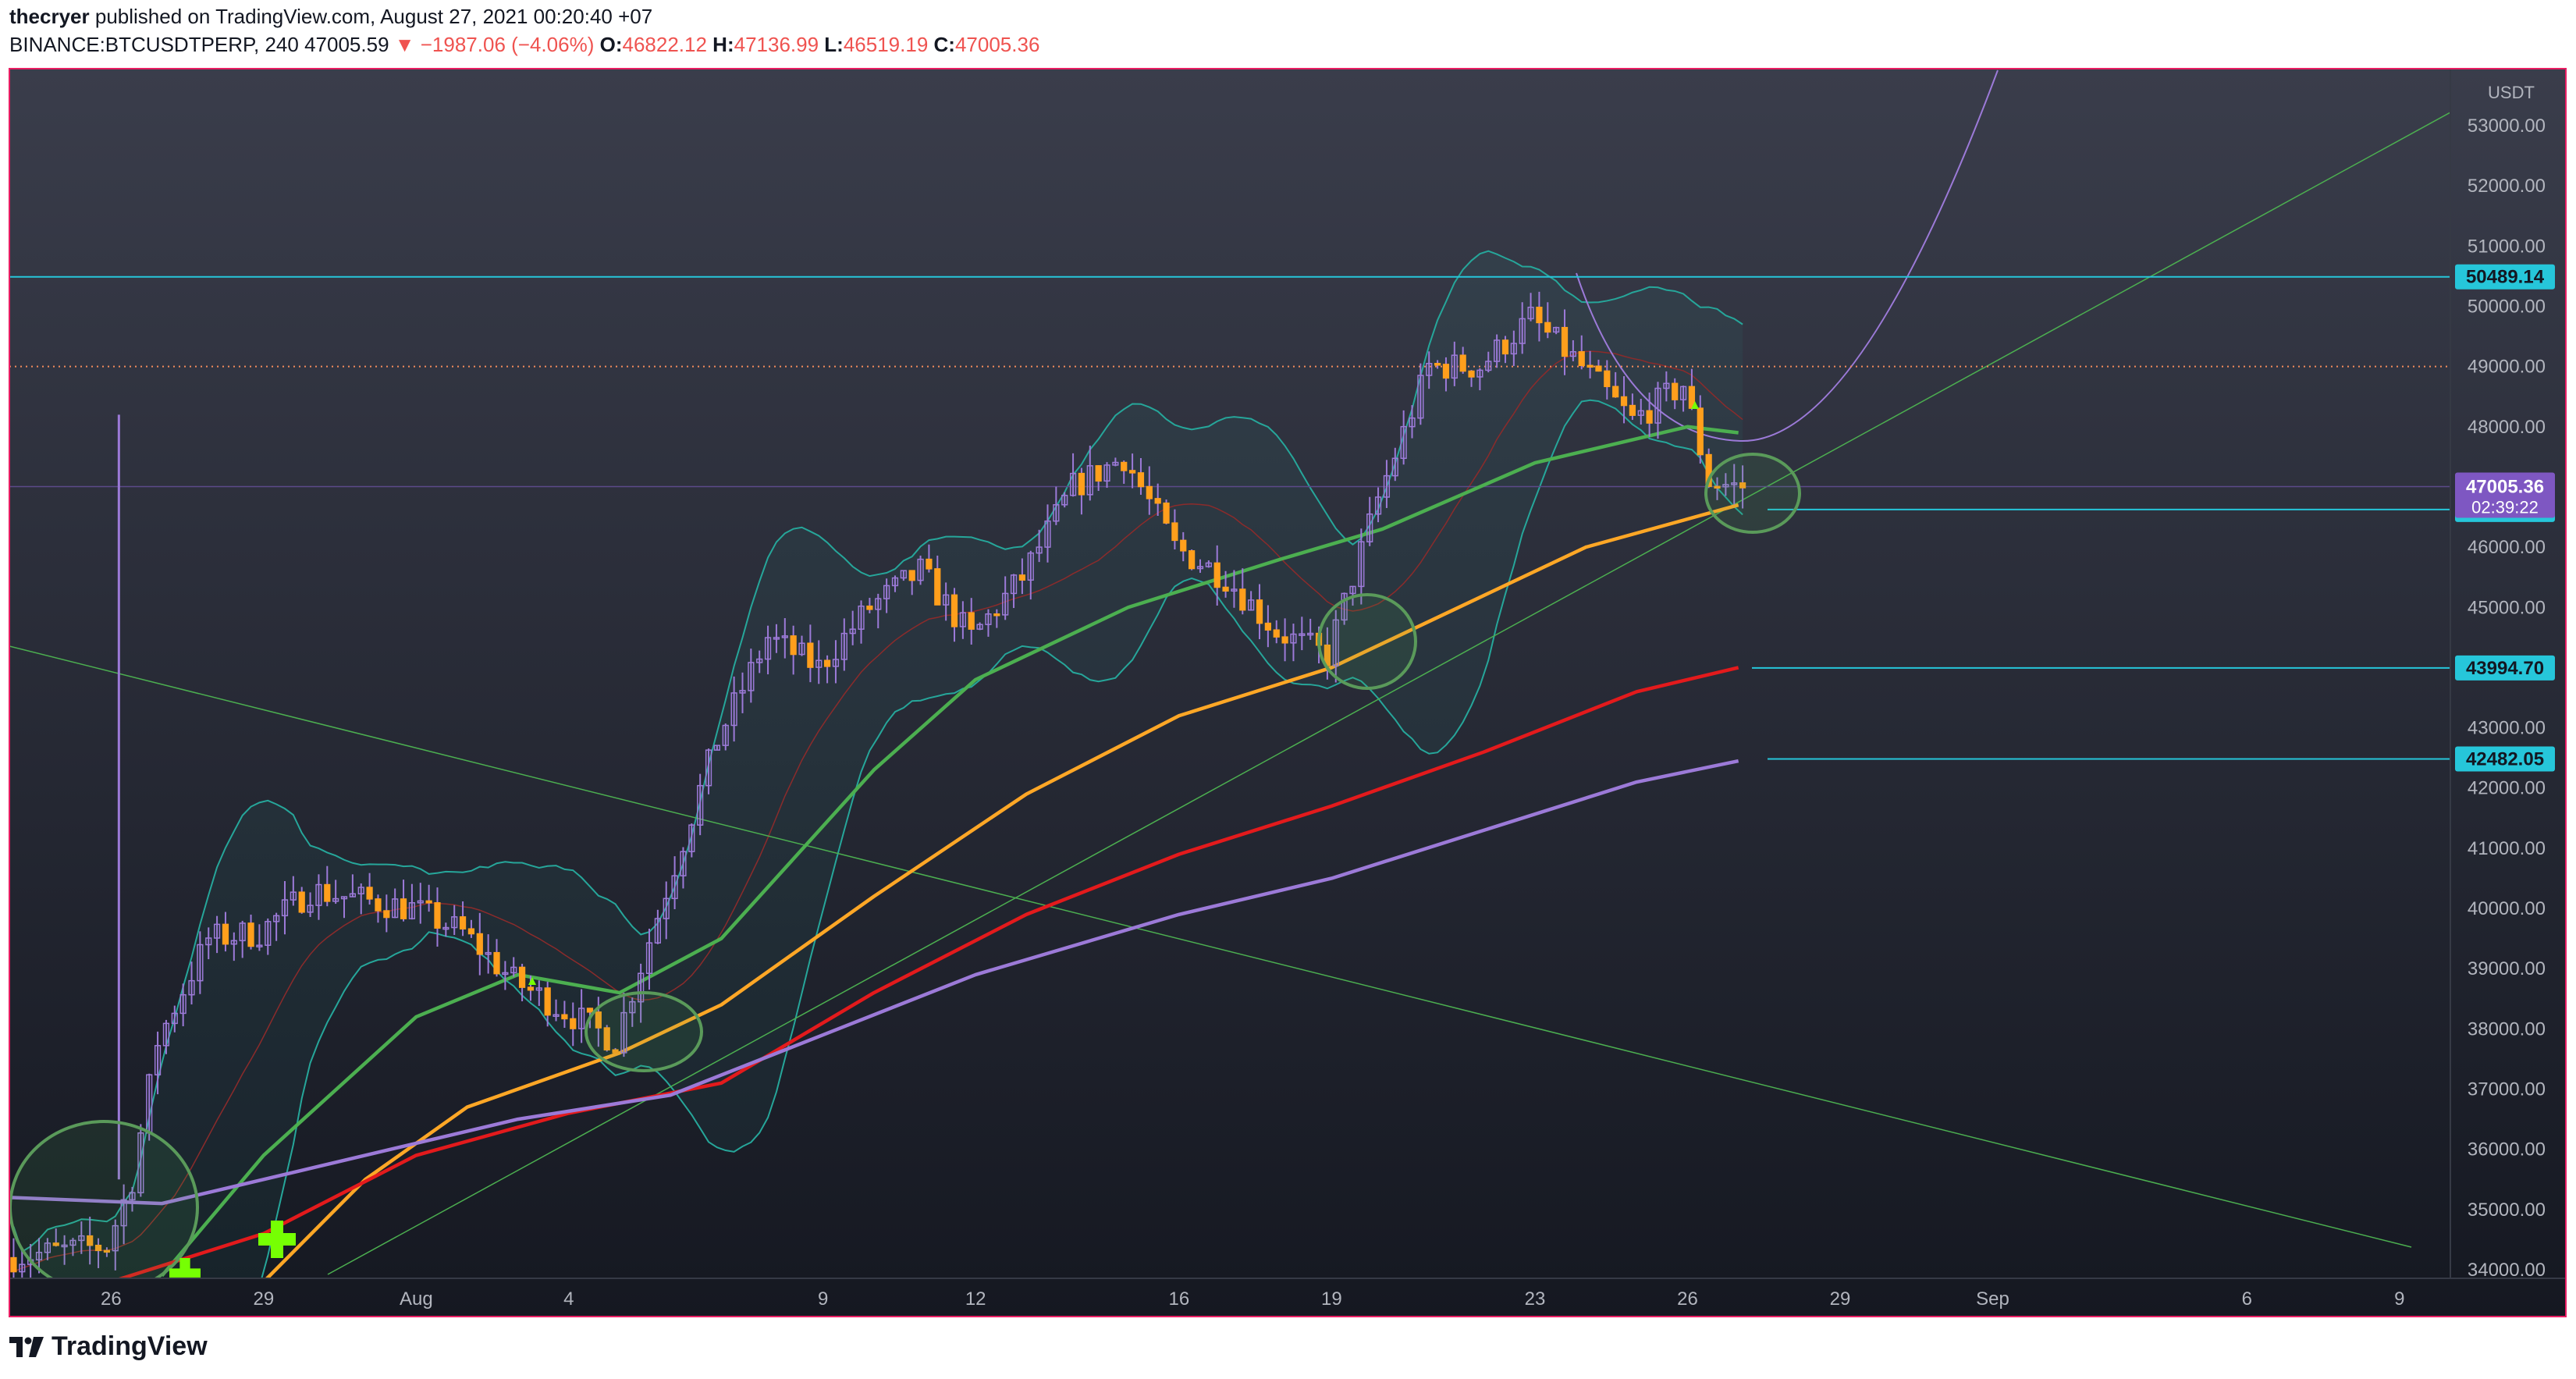 This screenshot has width=2576, height=1379. Describe the element at coordinates (2511, 92) in the screenshot. I see `currency-label: USDT` at that location.